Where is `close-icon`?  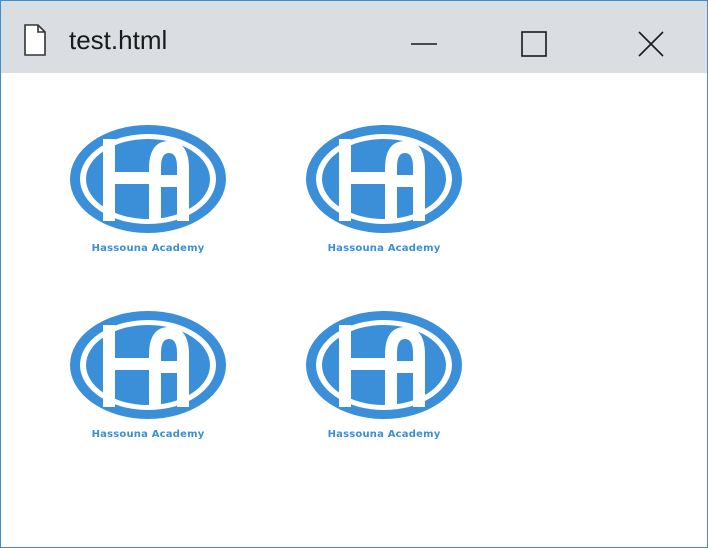 close-icon is located at coordinates (651, 44).